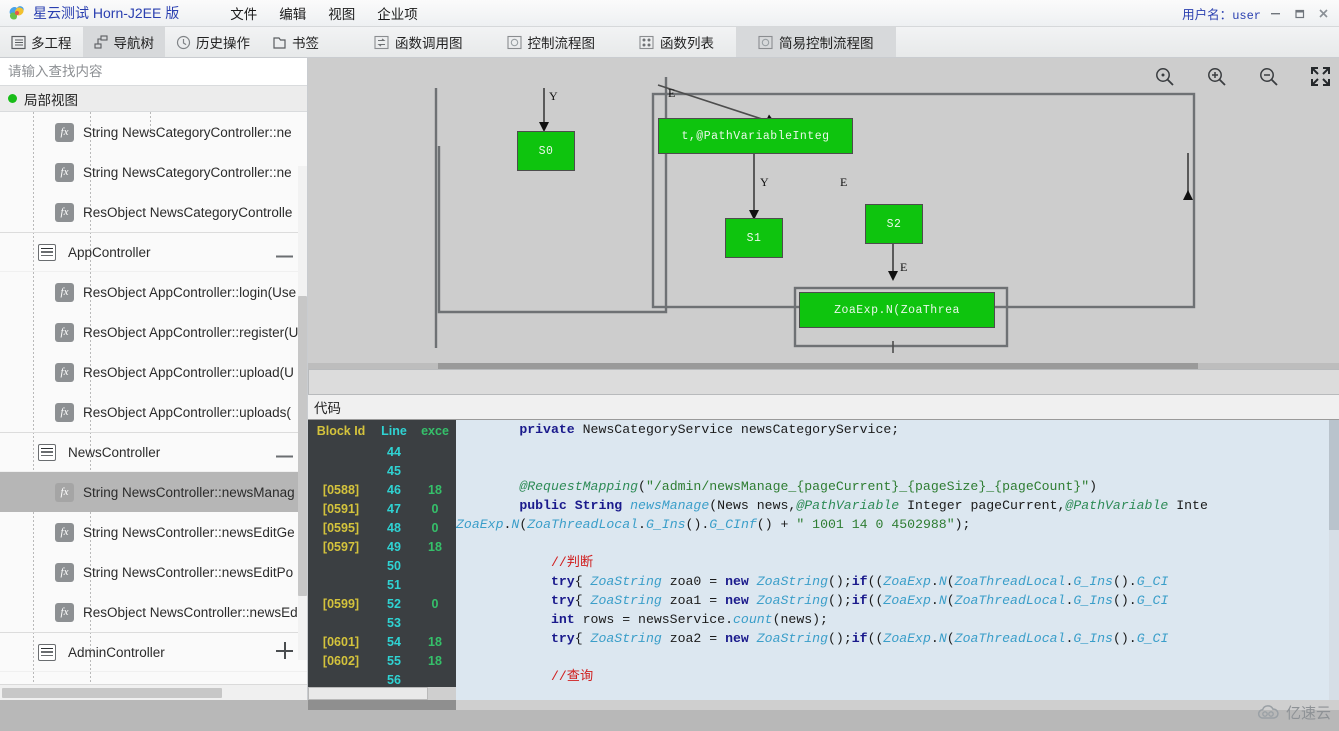  Describe the element at coordinates (123, 42) in the screenshot. I see `toolbar-button-navigation-tree: 导航树` at that location.